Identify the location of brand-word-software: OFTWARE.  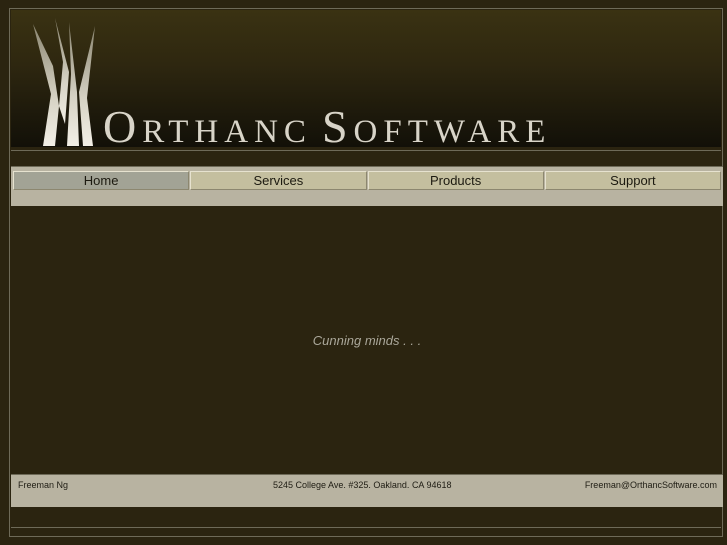
(452, 131).